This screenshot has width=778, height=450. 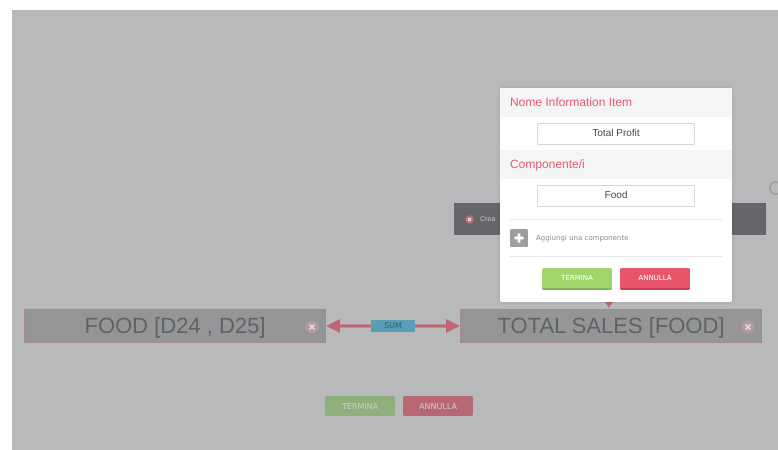 What do you see at coordinates (393, 326) in the screenshot?
I see `connector-label: SUM` at bounding box center [393, 326].